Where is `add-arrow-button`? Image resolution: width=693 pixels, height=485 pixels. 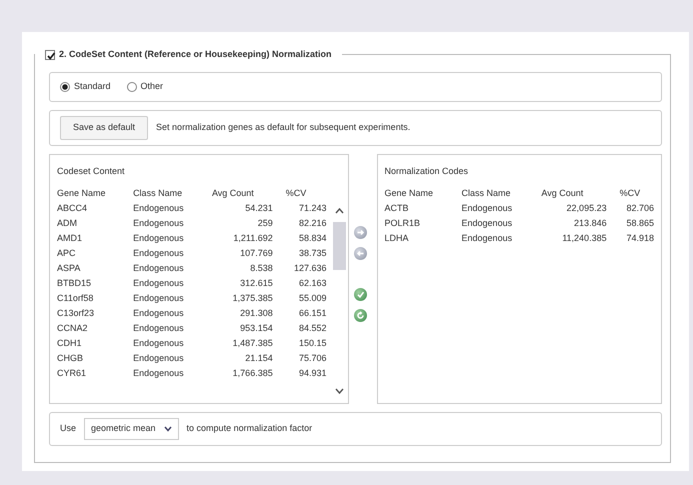
add-arrow-button is located at coordinates (360, 232).